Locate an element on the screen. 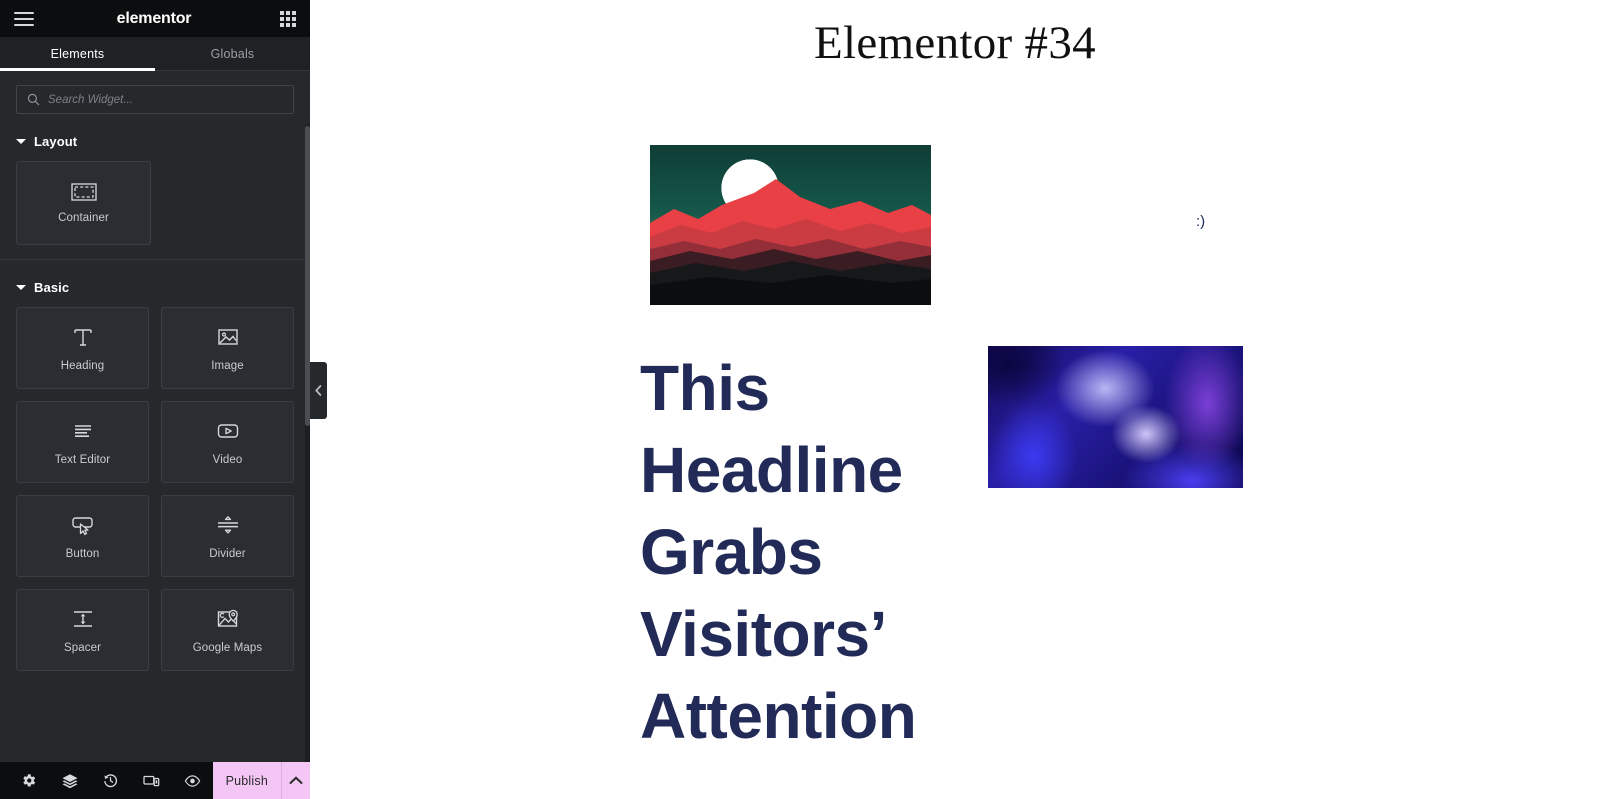 Image resolution: width=1600 pixels, height=799 pixels. publish-options-button is located at coordinates (295, 780).